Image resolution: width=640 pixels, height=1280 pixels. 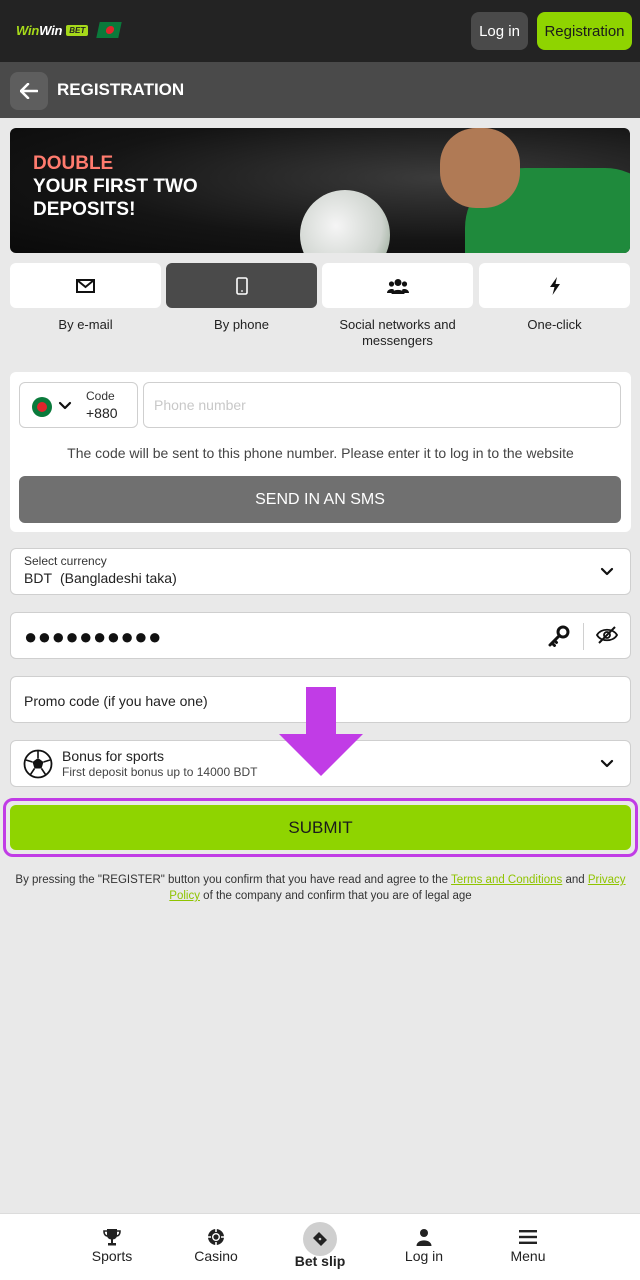 I want to click on page-header: REGISTRATION, so click(x=320, y=90).